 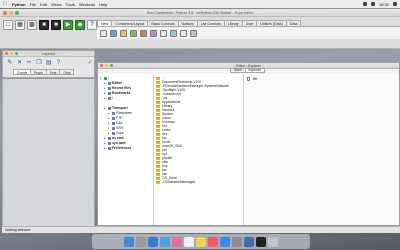 I want to click on notes-icon, so click(x=201, y=241).